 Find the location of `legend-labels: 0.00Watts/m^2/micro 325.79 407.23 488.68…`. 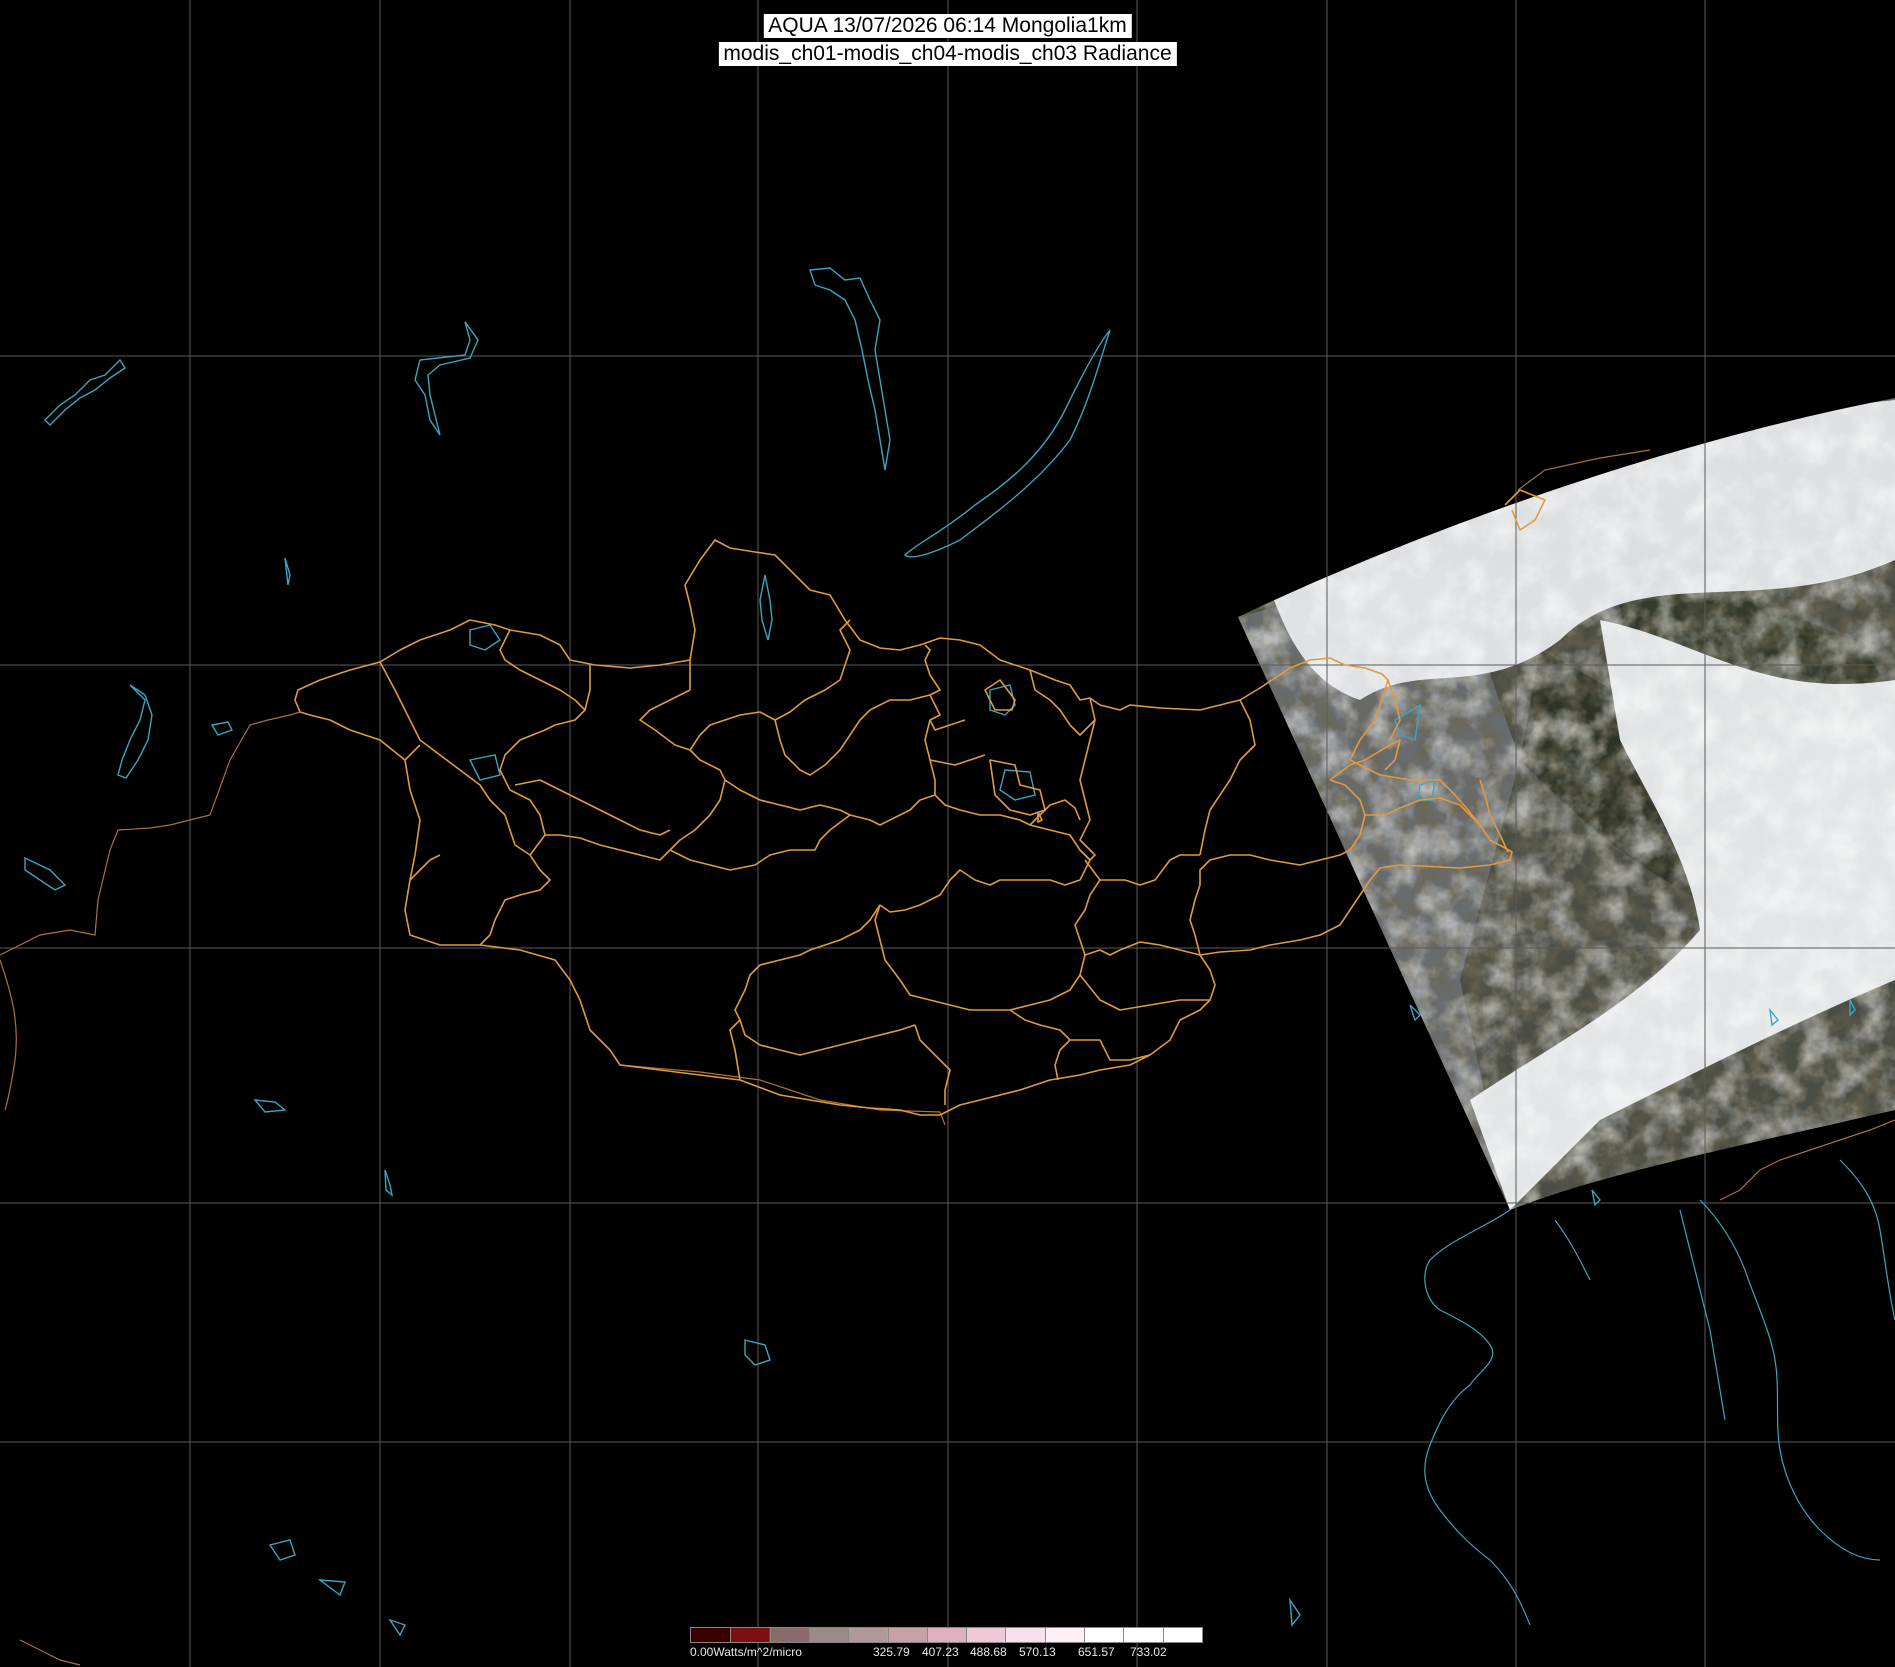

legend-labels: 0.00Watts/m^2/micro 325.79 407.23 488.68… is located at coordinates (946, 1653).